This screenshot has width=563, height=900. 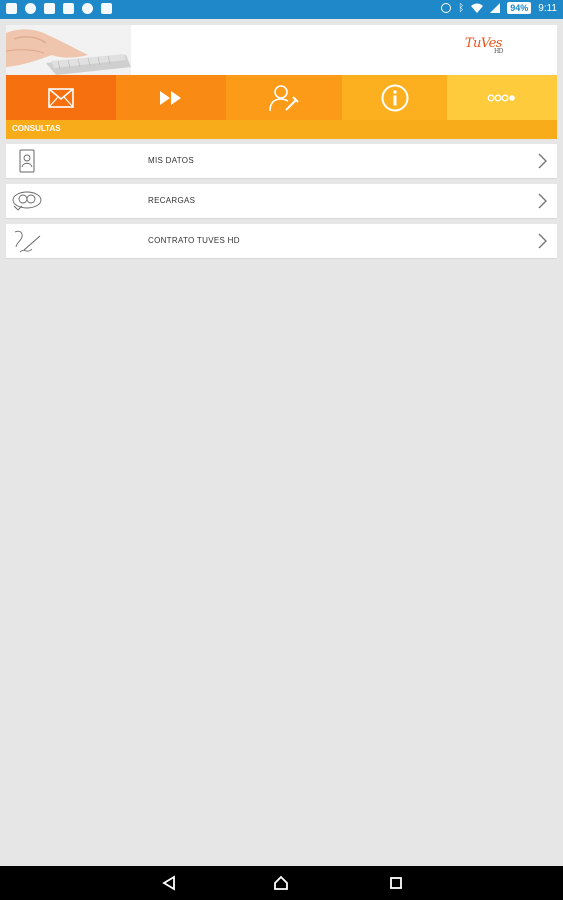 I want to click on section-title: CONSULTAS, so click(x=36, y=128).